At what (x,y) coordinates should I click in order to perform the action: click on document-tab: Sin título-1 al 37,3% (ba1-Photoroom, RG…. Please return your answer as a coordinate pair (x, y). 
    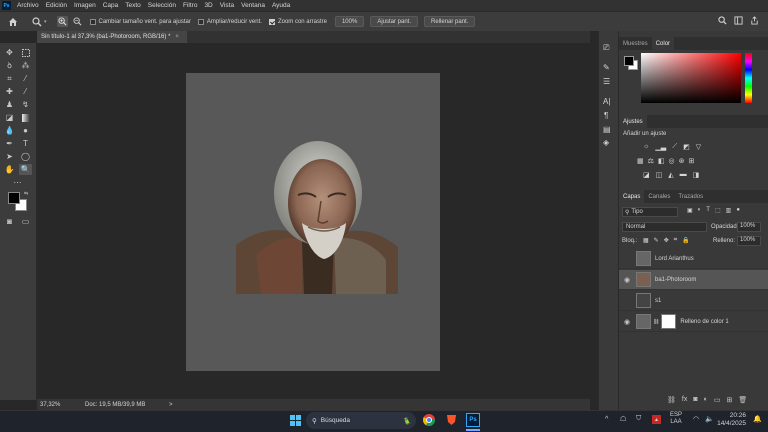
    Looking at the image, I should click on (112, 37).